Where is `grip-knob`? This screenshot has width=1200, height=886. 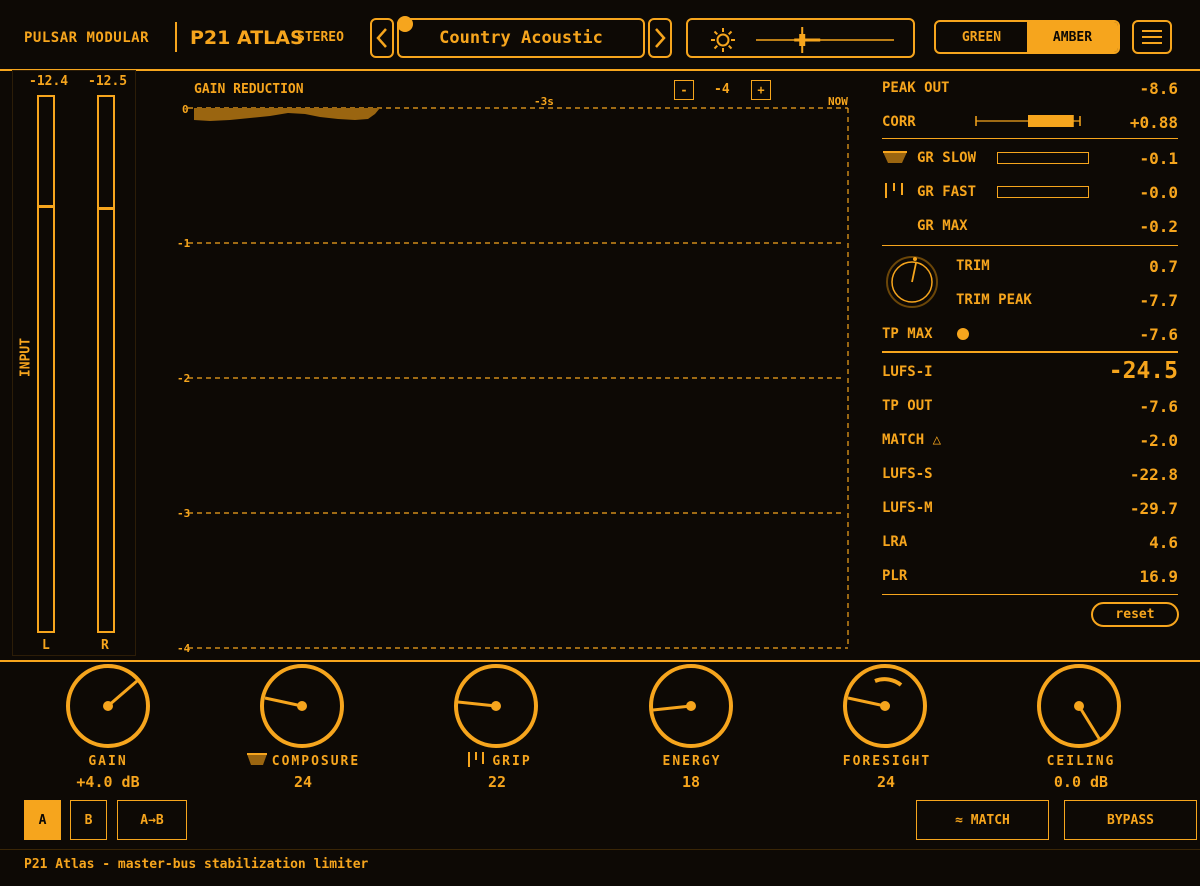
grip-knob is located at coordinates (496, 706).